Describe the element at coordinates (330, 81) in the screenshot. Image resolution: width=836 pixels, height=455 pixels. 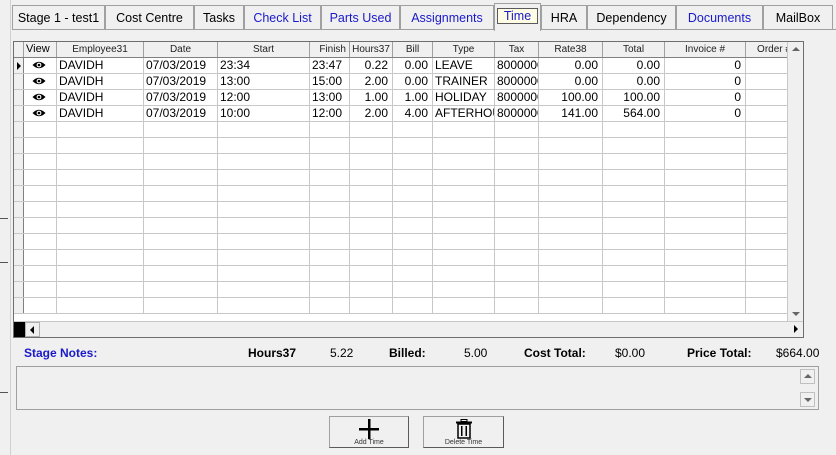
I see `finish-cell: 15:00` at that location.